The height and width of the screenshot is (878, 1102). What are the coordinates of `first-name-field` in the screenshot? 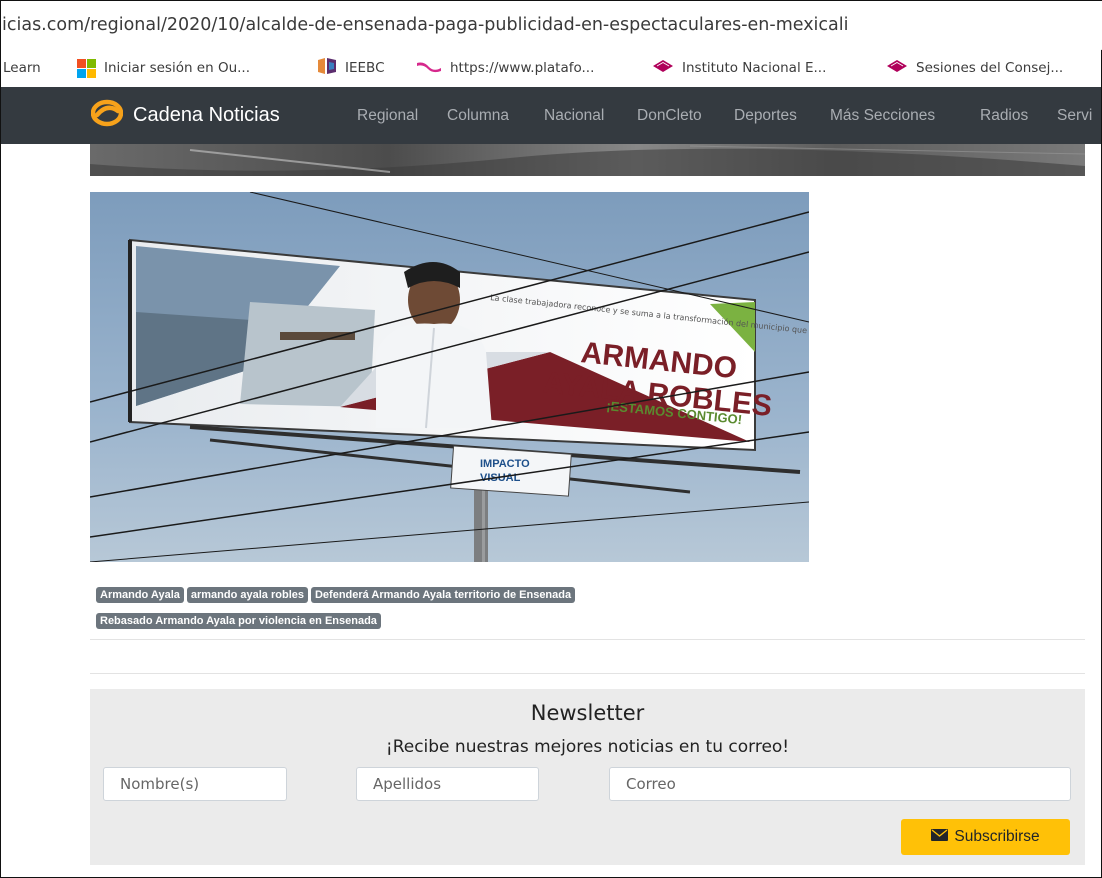 It's located at (195, 784).